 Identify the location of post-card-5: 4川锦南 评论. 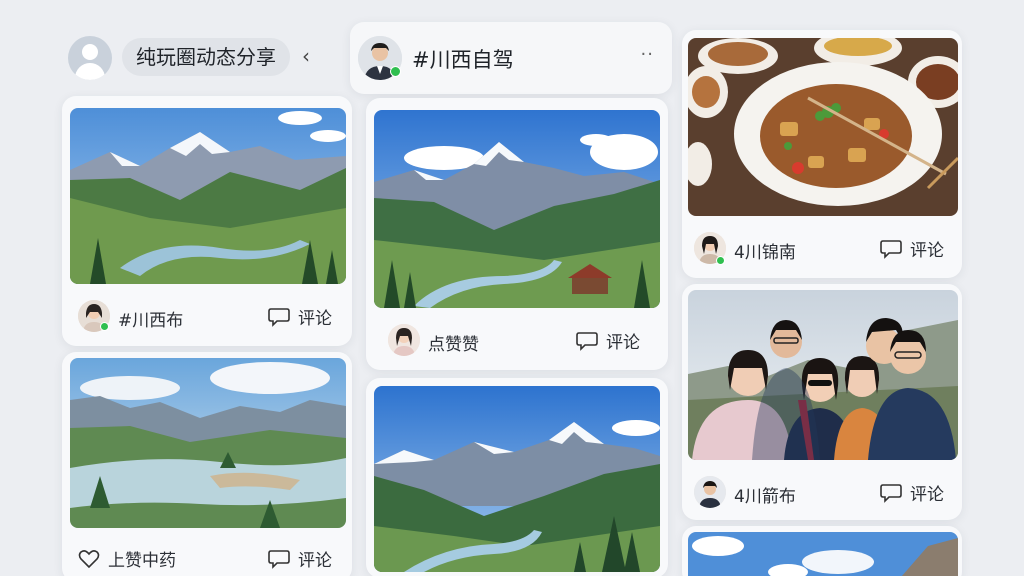
(822, 154).